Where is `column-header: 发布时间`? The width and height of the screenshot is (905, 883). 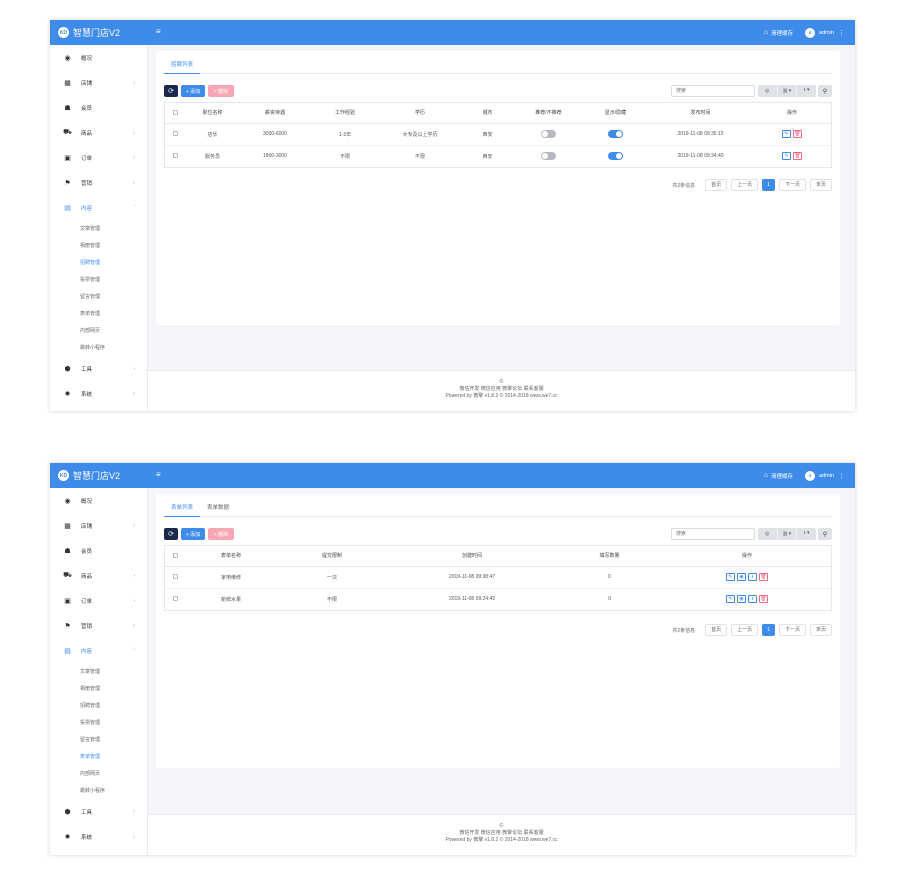
column-header: 发布时间 is located at coordinates (700, 113).